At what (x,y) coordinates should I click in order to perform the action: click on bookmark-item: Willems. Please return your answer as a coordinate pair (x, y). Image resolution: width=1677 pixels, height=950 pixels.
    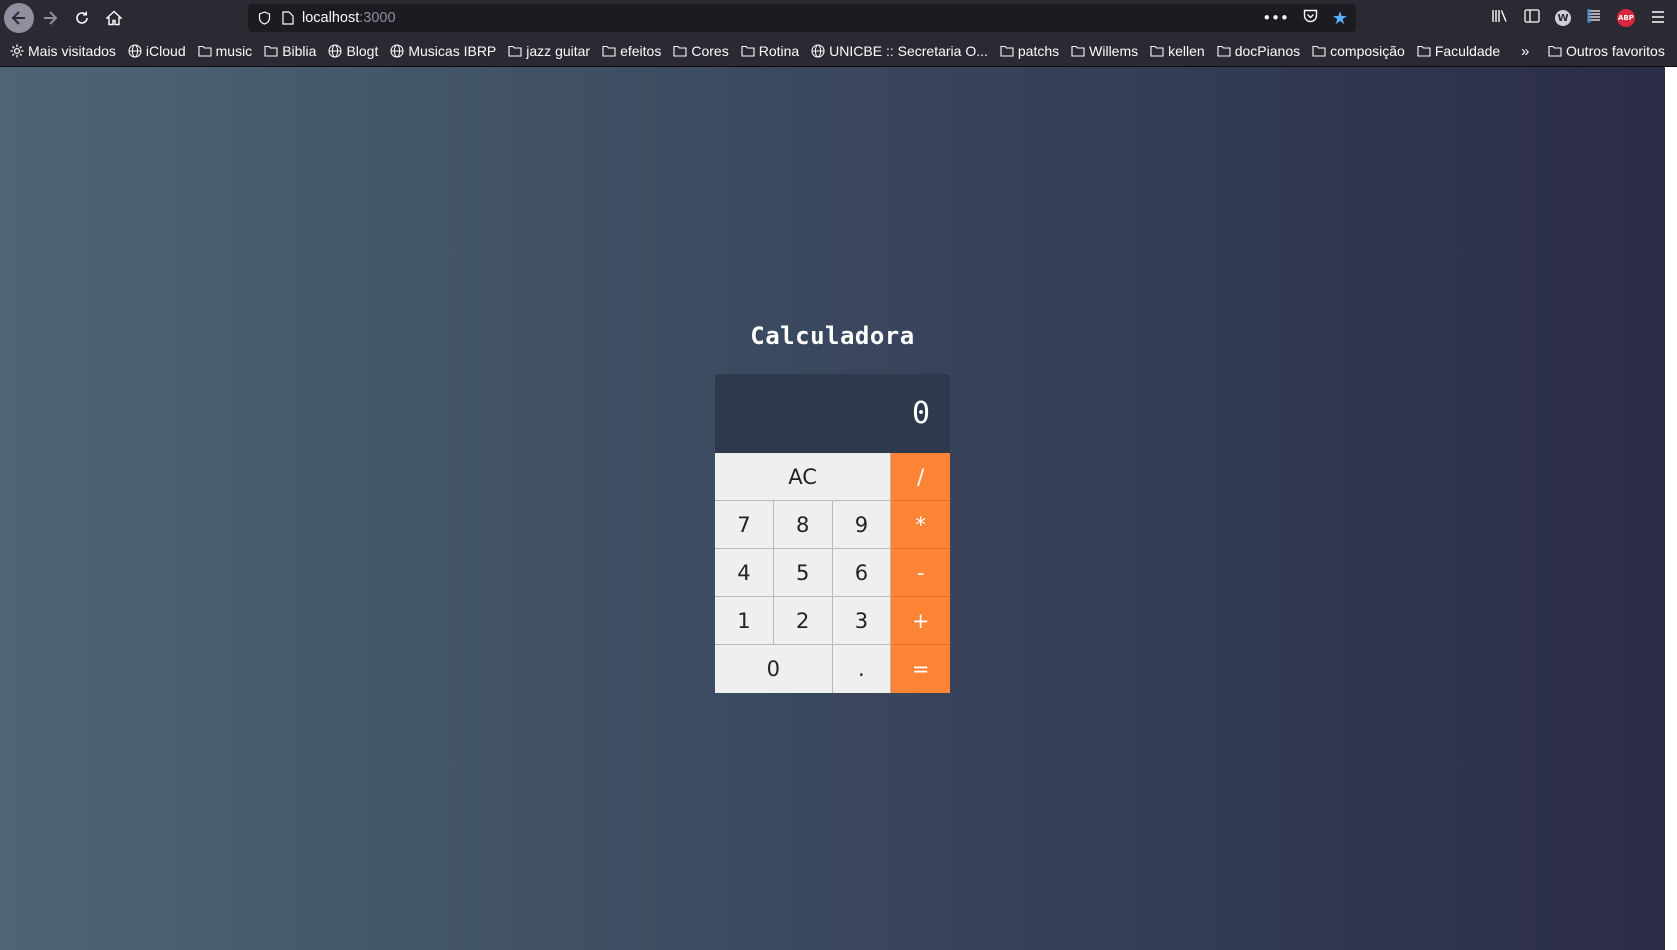
    Looking at the image, I should click on (1104, 51).